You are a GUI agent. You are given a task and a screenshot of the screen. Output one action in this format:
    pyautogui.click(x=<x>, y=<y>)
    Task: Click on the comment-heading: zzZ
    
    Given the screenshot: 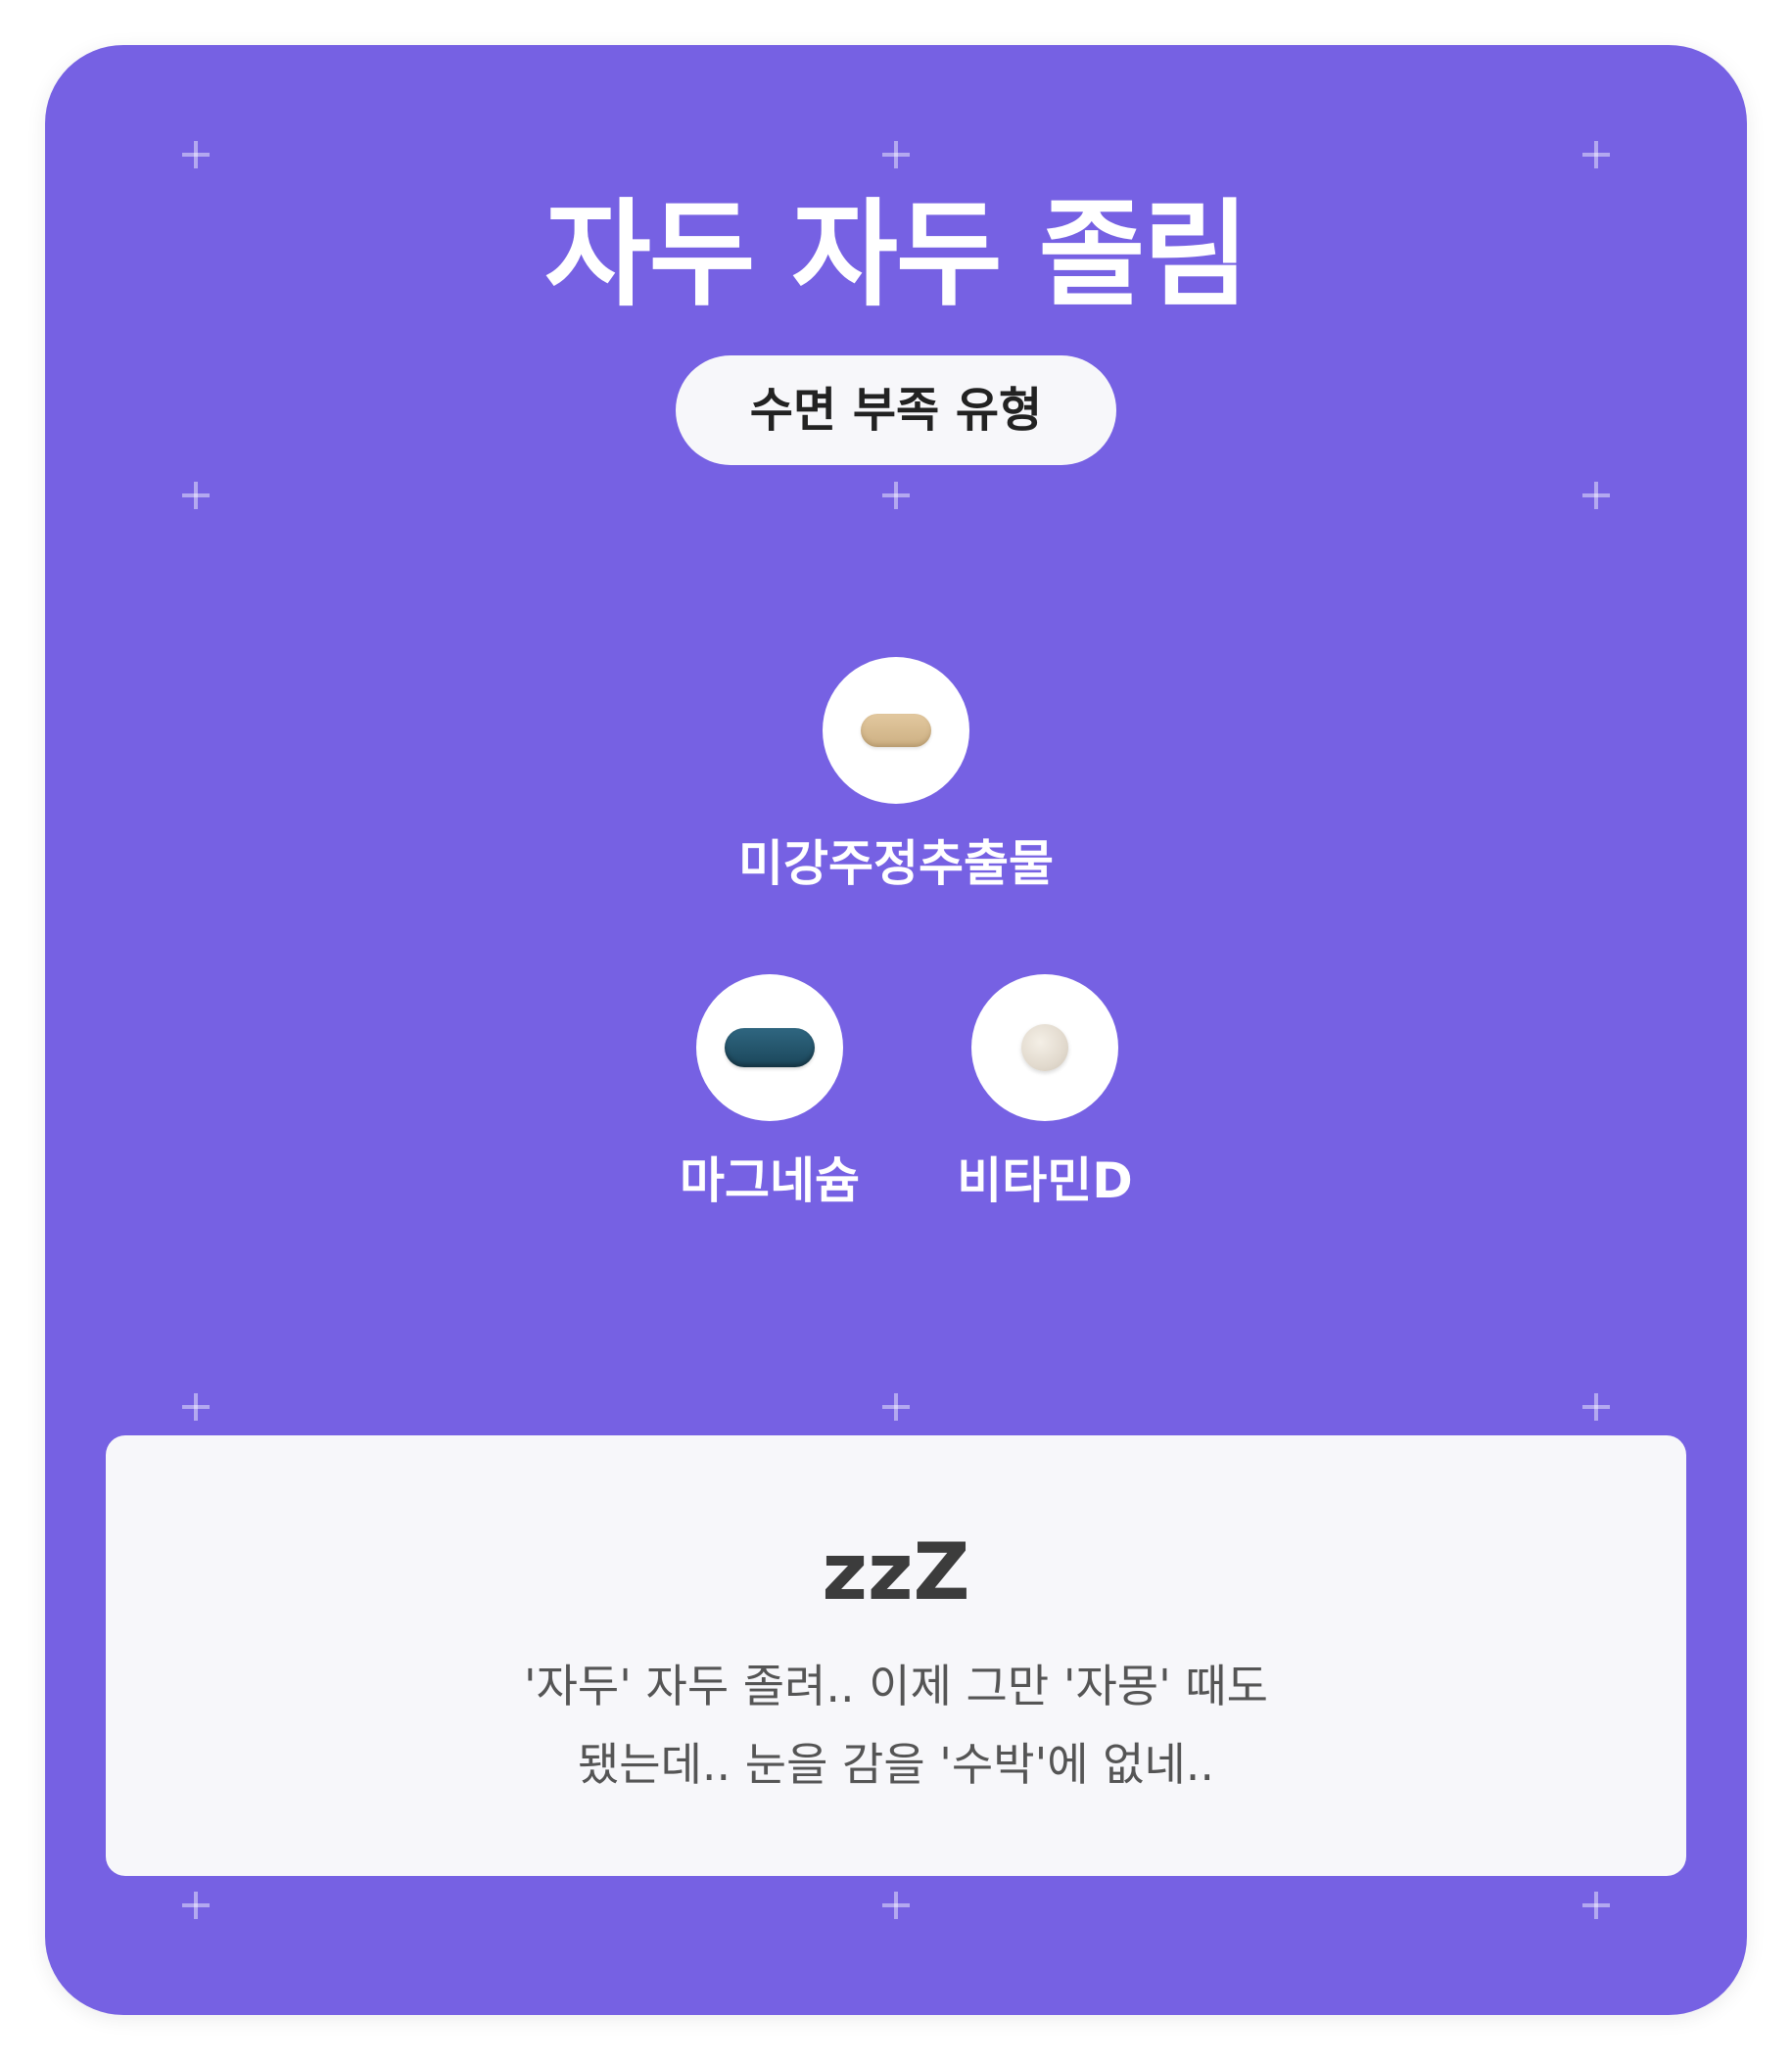 What is the action you would take?
    pyautogui.click(x=896, y=1571)
    